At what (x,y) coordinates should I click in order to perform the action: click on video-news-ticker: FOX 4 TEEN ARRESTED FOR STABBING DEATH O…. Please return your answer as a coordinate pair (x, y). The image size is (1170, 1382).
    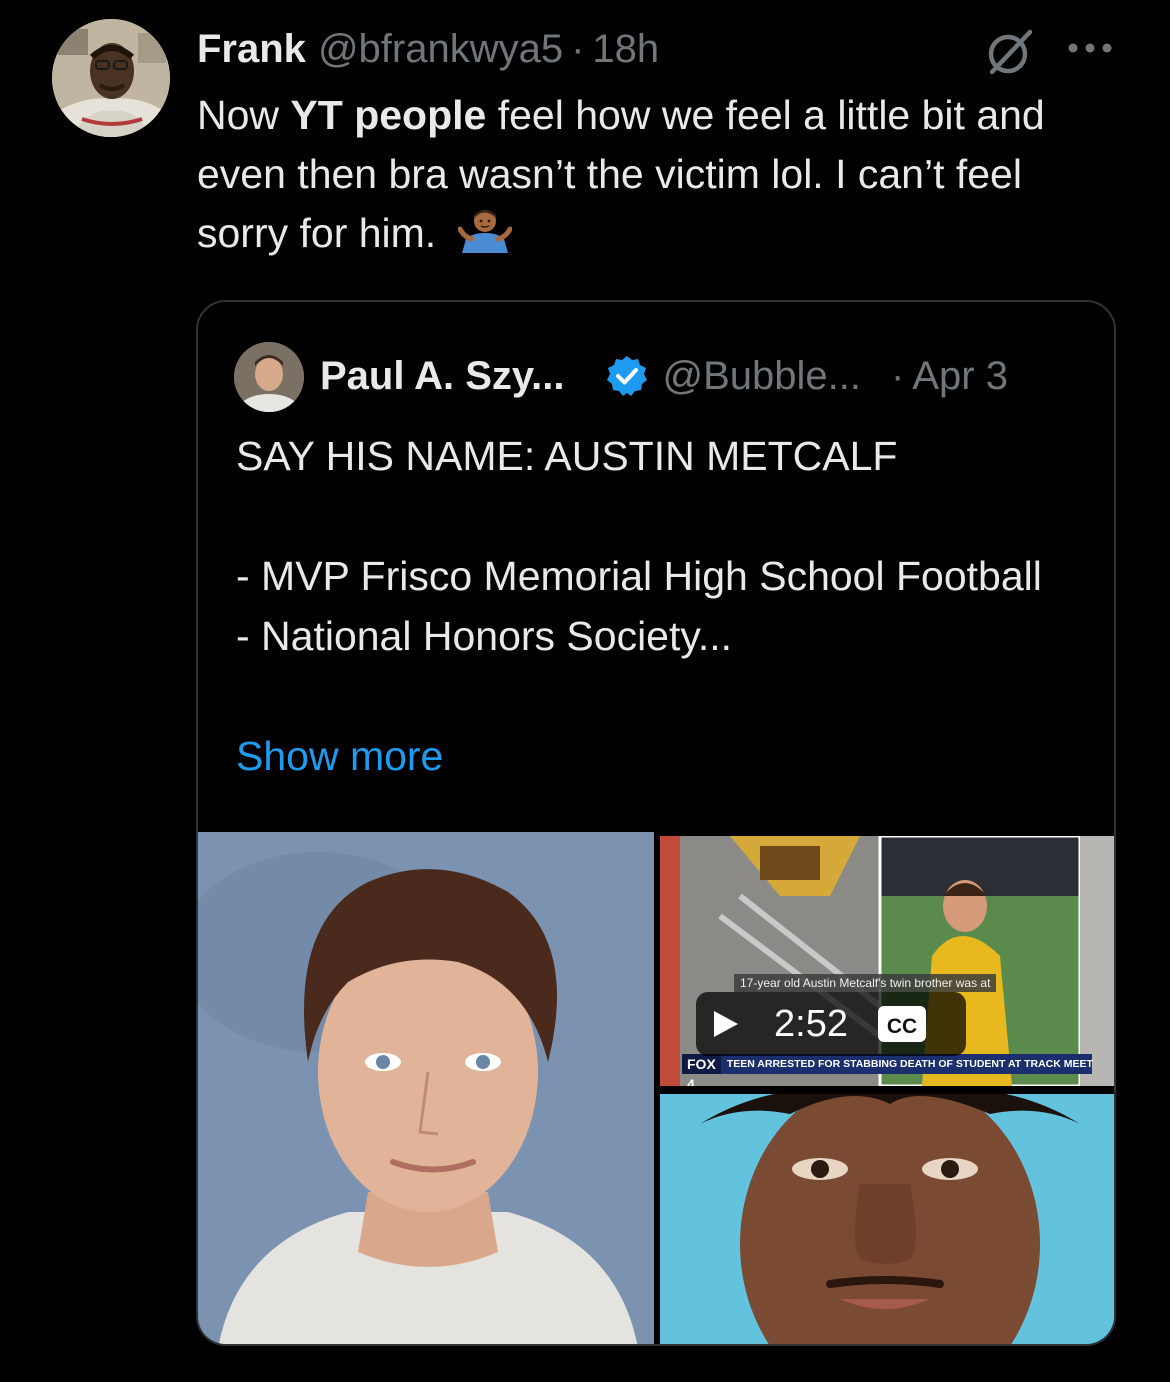
    Looking at the image, I should click on (887, 1070).